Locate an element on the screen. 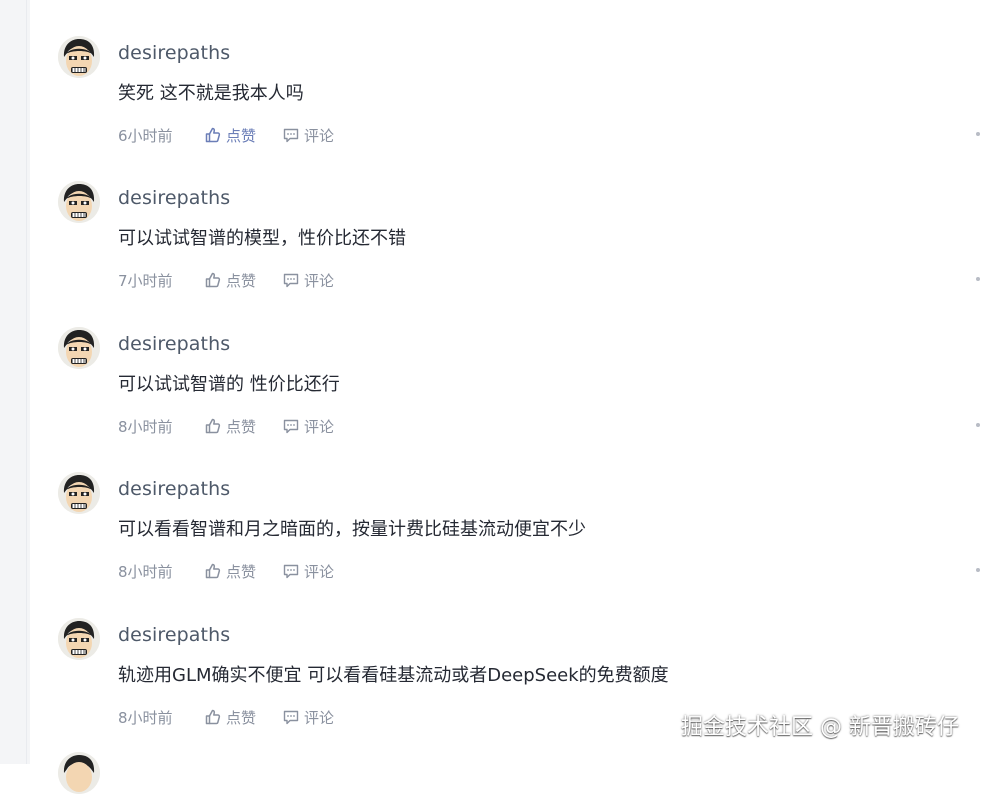  comment-text: 可以看看智谱和月之暗面的，按量计费比硅基流动便宜不少 is located at coordinates (352, 529).